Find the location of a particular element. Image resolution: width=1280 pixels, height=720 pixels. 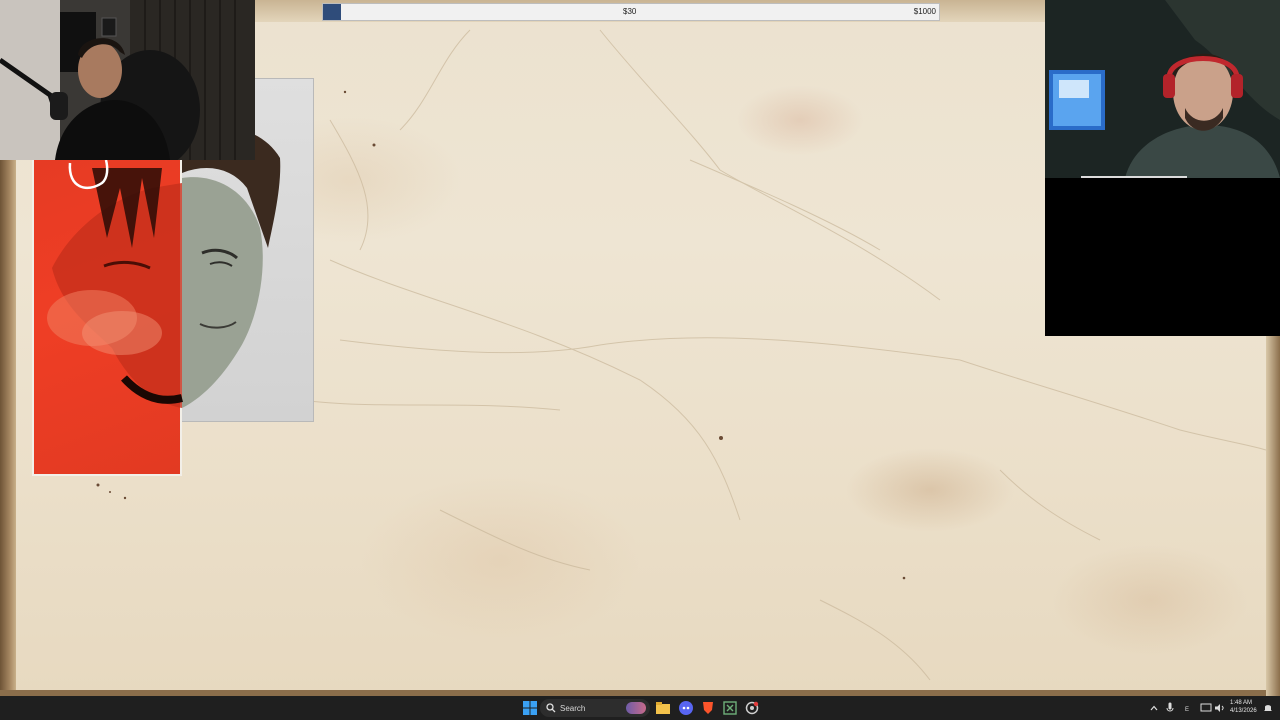

svg-text: E is located at coordinates (1187, 709).